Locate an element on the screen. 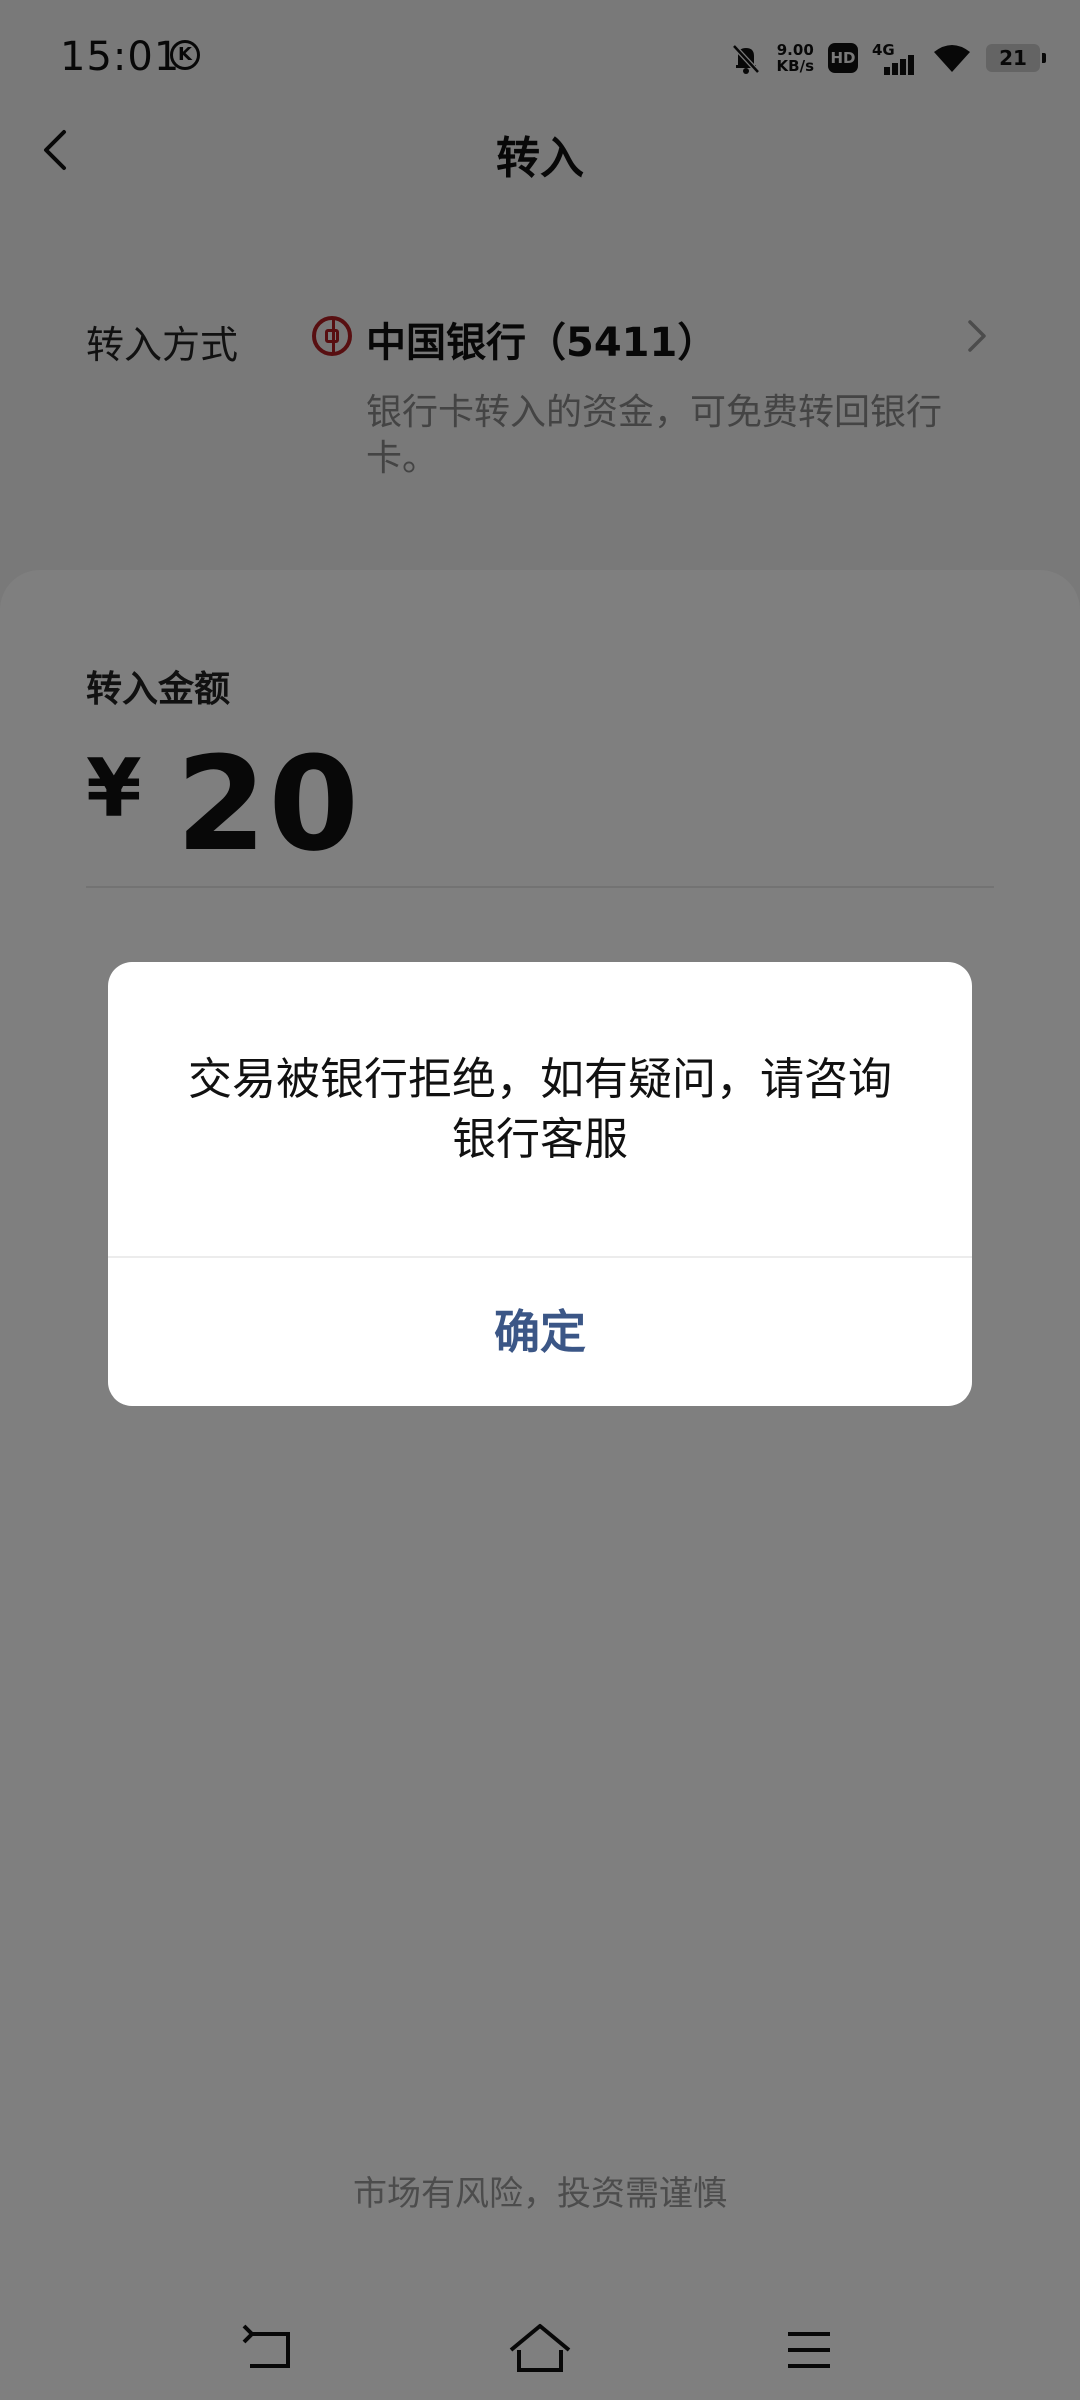 Image resolution: width=1080 pixels, height=2400 pixels. alert-dialog: 交易被银行拒绝，如有疑问，请咨询银行客服 确定 is located at coordinates (540, 1184).